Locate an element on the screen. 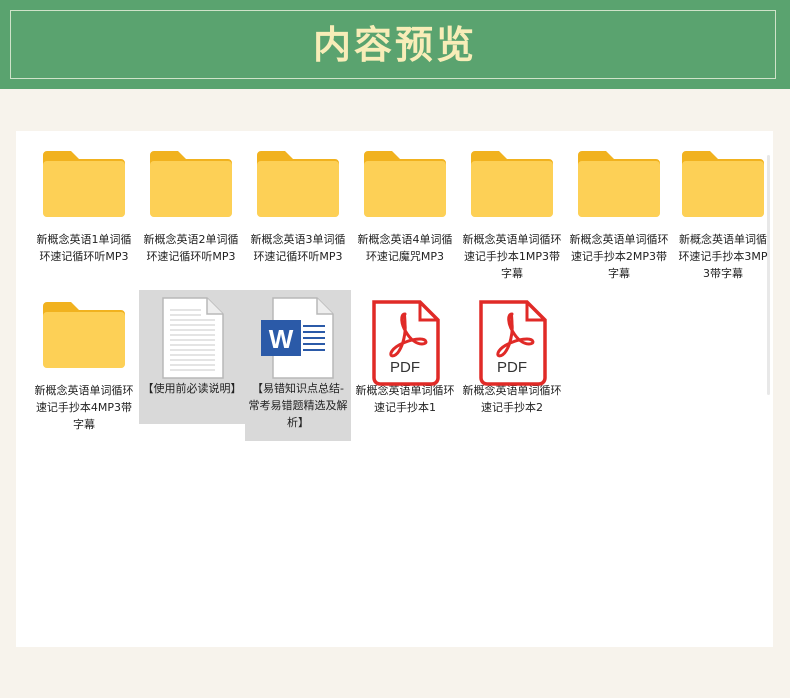 This screenshot has width=790, height=698. file-item-folder-3: 新概念英语3单词循环速记循环听MP3 is located at coordinates (298, 203).